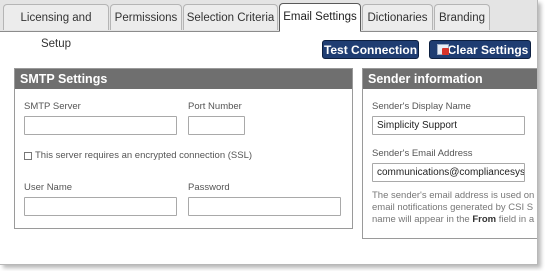 The width and height of the screenshot is (545, 271). I want to click on tab-selection-criteria: Selection Criteria, so click(230, 17).